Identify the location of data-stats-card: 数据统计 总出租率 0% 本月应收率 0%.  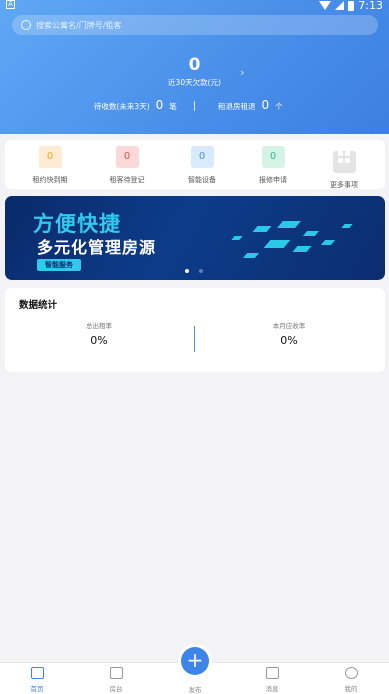
(195, 330).